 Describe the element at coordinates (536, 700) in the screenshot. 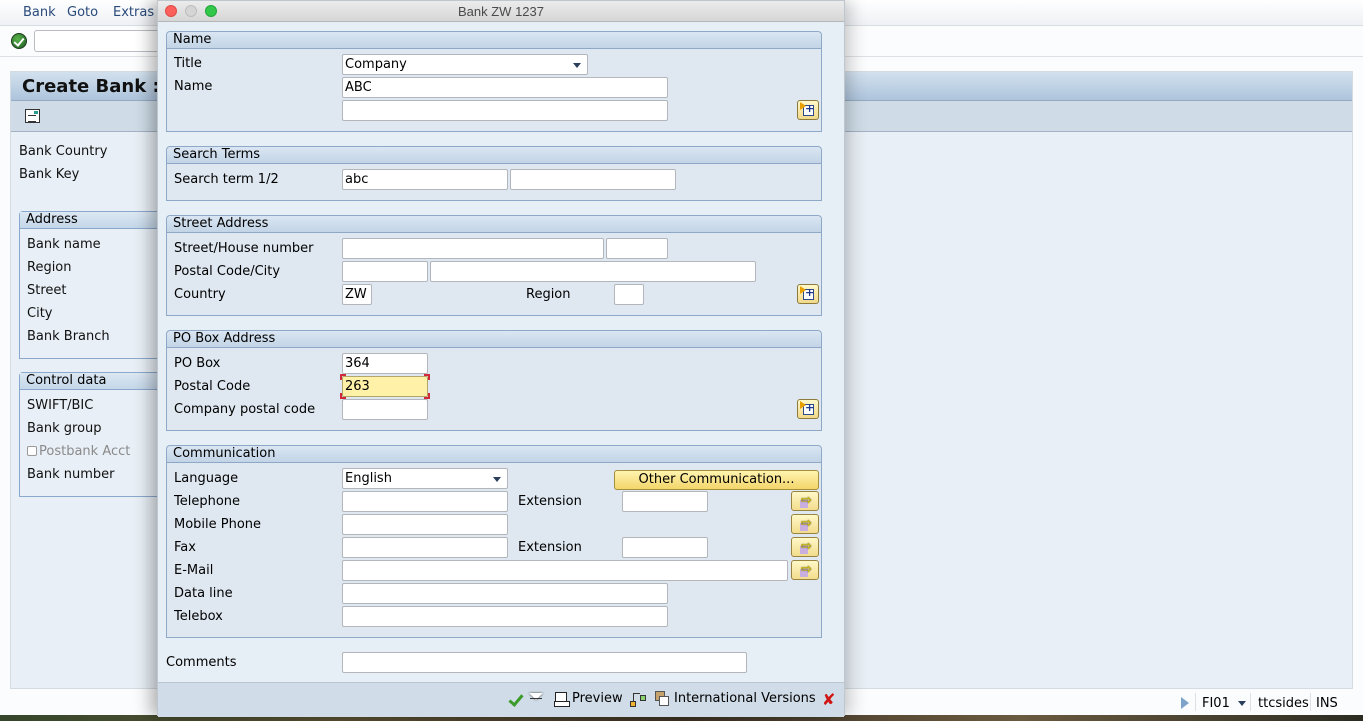

I see `filter-icon` at that location.